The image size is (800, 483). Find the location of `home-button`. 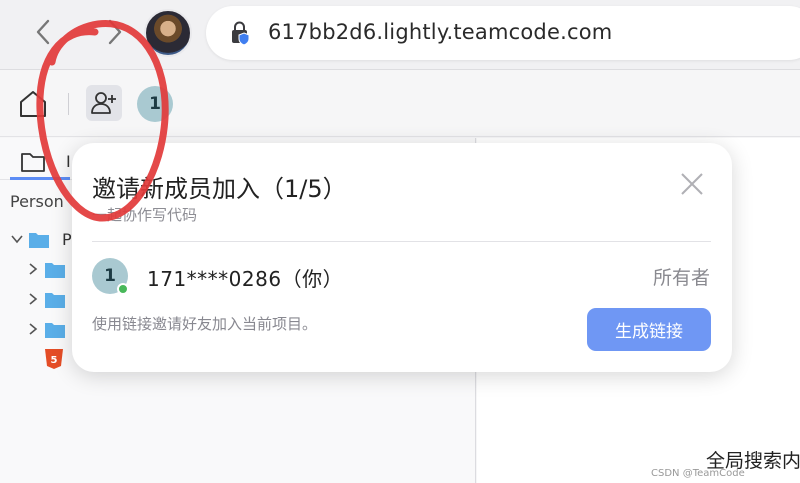

home-button is located at coordinates (33, 104).